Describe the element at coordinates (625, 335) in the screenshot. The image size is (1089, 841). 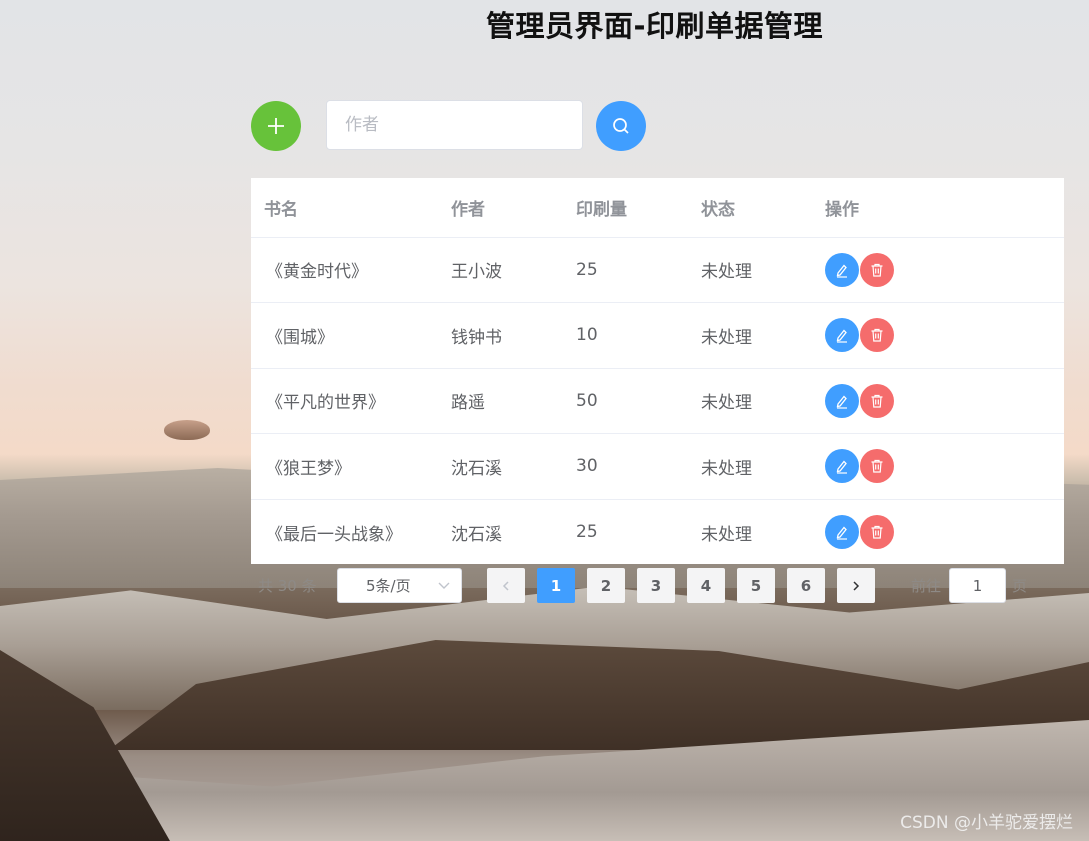
I see `cell-quantity: 10` at that location.